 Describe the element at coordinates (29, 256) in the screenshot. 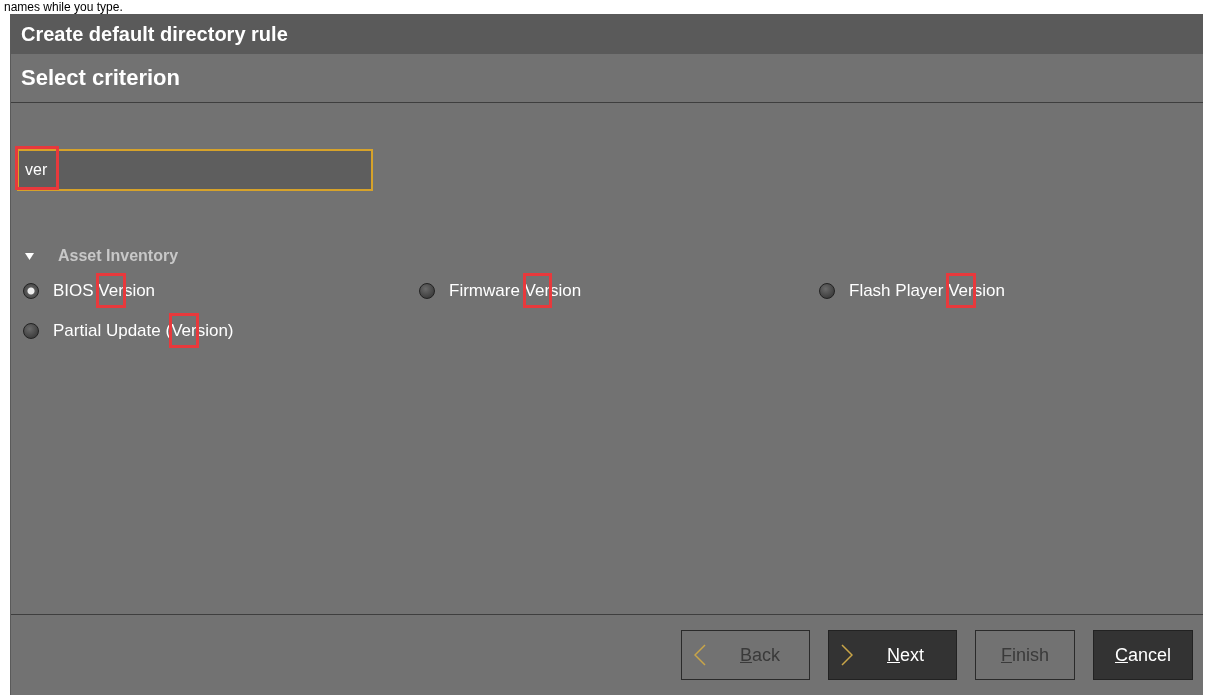

I see `collapse-triangle-icon` at that location.